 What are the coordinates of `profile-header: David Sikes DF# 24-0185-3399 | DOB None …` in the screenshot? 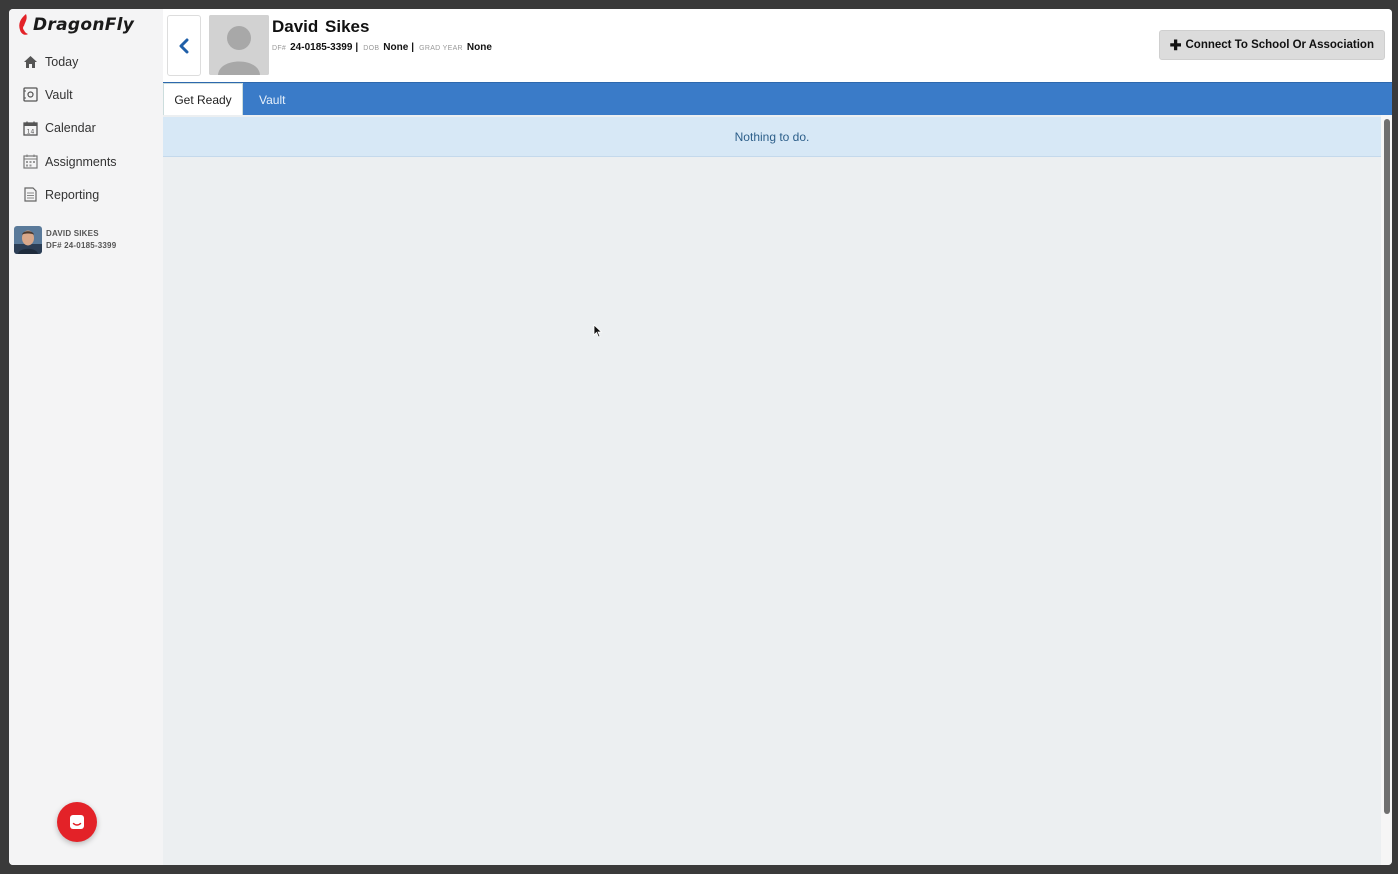 It's located at (777, 45).